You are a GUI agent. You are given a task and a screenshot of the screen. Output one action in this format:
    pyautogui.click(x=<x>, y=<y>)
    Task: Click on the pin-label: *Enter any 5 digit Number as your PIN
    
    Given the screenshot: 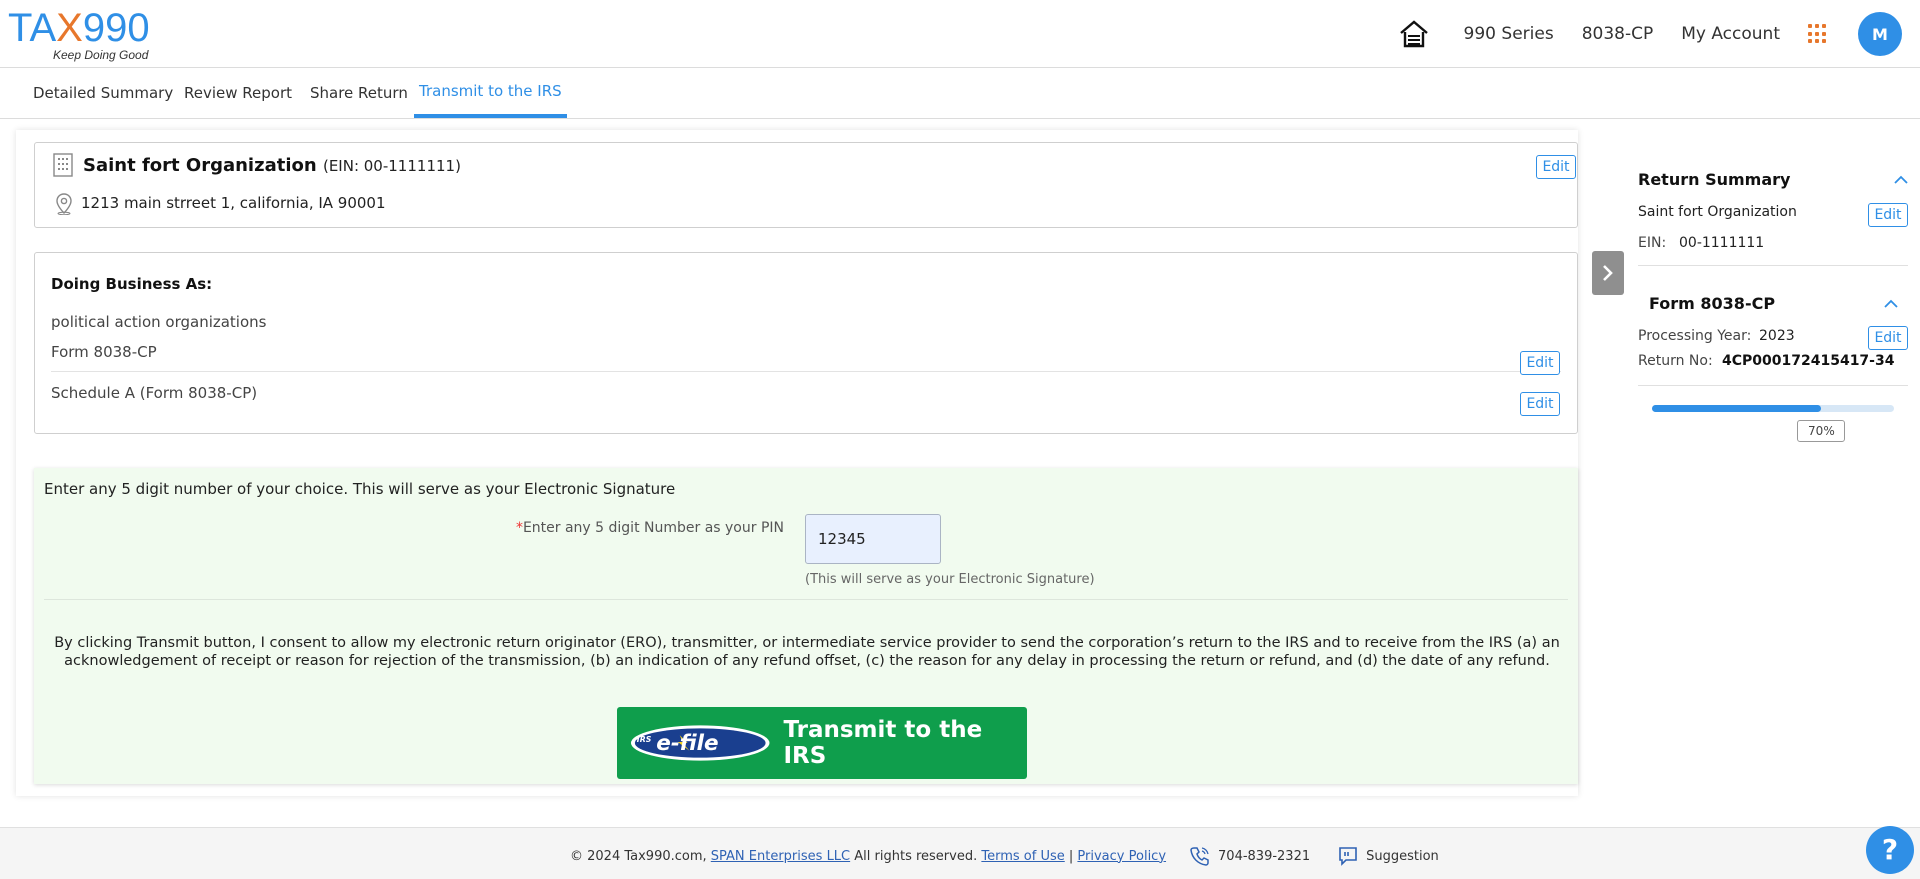 What is the action you would take?
    pyautogui.click(x=649, y=528)
    